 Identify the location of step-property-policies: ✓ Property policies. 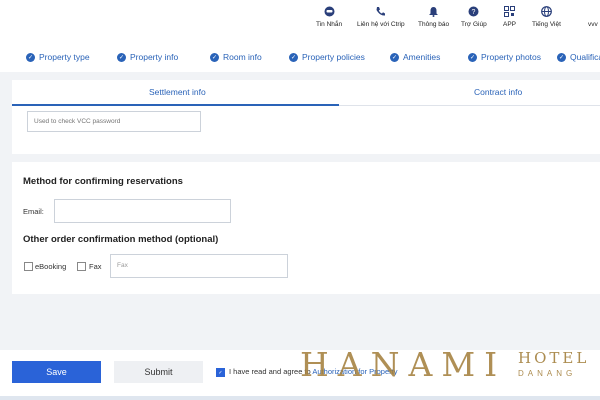
(327, 57).